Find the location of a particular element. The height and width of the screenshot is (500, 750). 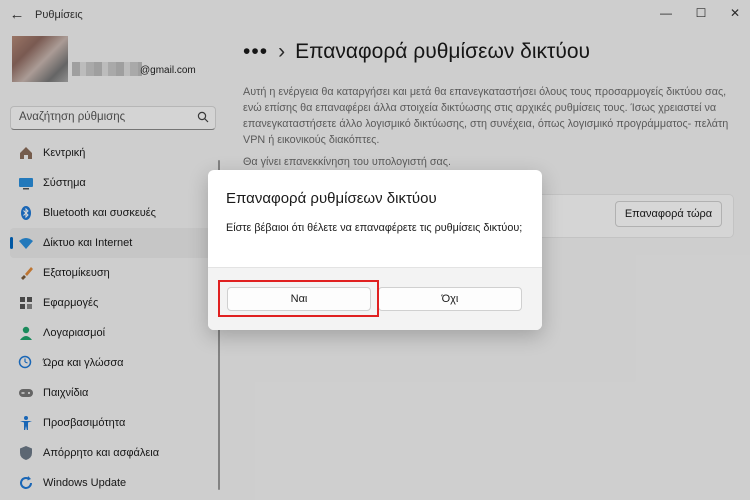

no-button: Όχι is located at coordinates (450, 299).